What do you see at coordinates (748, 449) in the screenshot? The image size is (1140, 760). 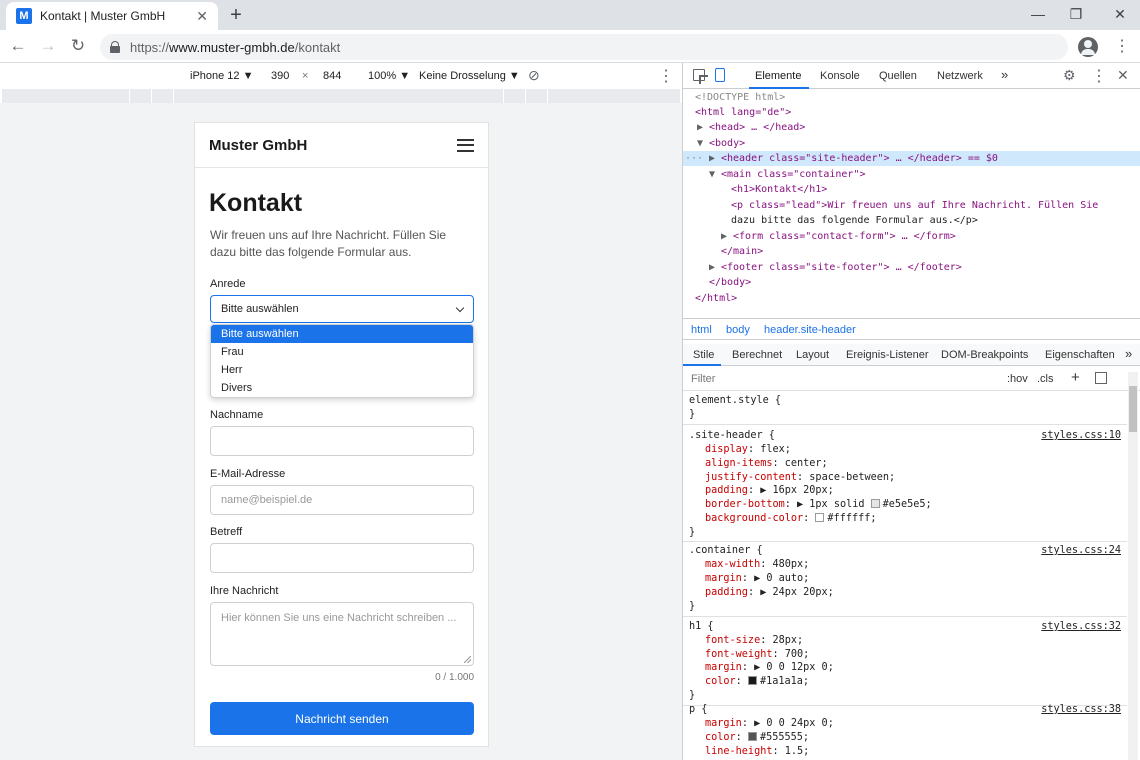 I see `decl: display: flex;` at bounding box center [748, 449].